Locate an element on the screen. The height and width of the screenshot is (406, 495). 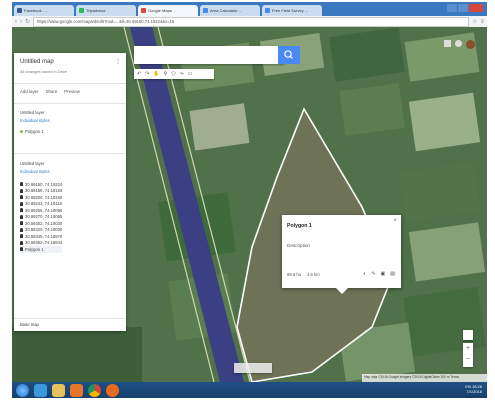
info-description: Description is located at coordinates (298, 245).